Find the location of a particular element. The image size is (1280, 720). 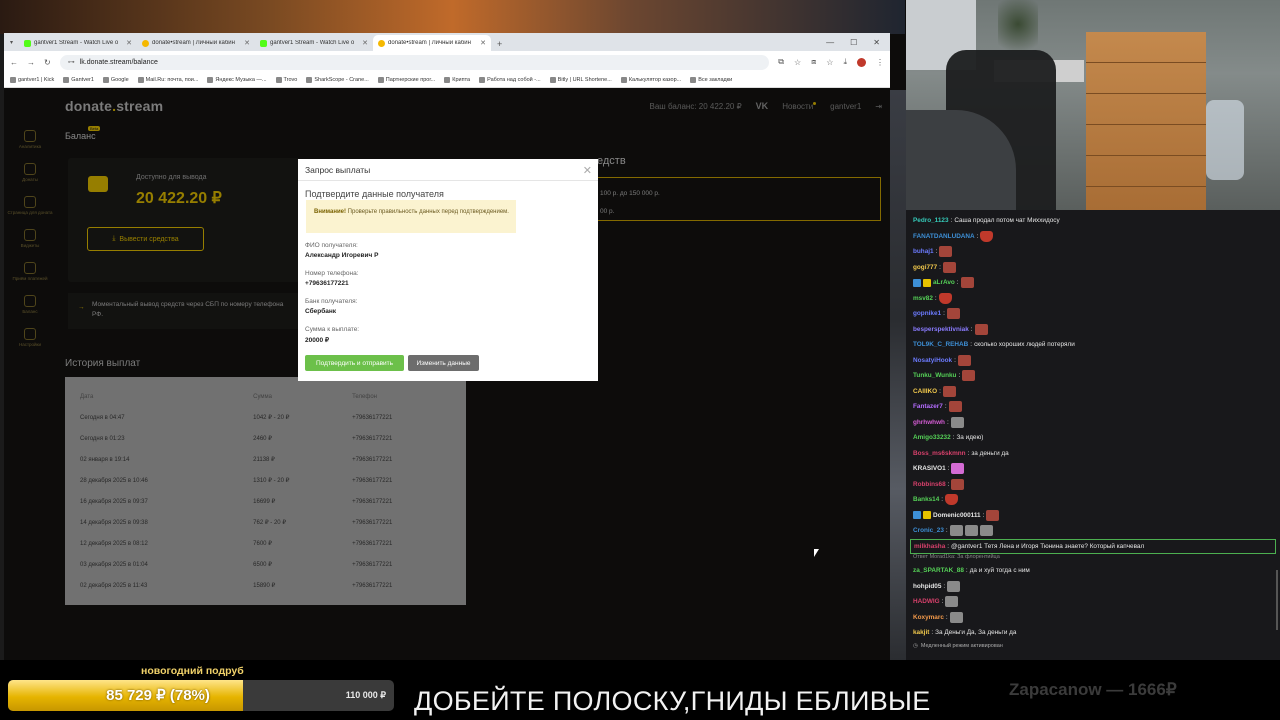

chat-username: gogi777 is located at coordinates (925, 267).